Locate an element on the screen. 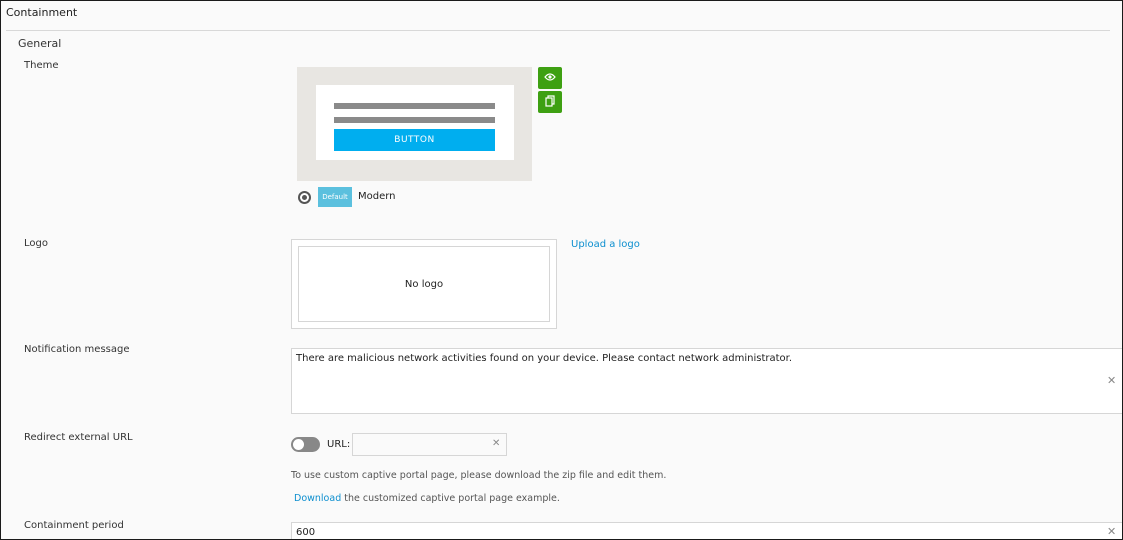 Image resolution: width=1123 pixels, height=540 pixels. preview-theme-button is located at coordinates (550, 78).